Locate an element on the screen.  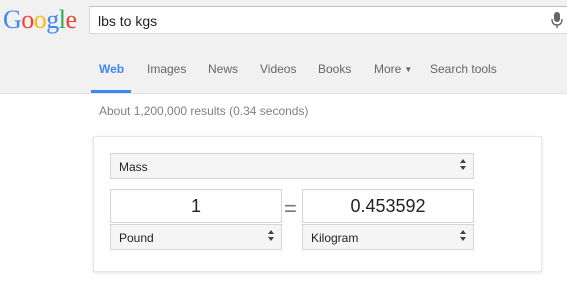
tab-more: More ▼ is located at coordinates (393, 69).